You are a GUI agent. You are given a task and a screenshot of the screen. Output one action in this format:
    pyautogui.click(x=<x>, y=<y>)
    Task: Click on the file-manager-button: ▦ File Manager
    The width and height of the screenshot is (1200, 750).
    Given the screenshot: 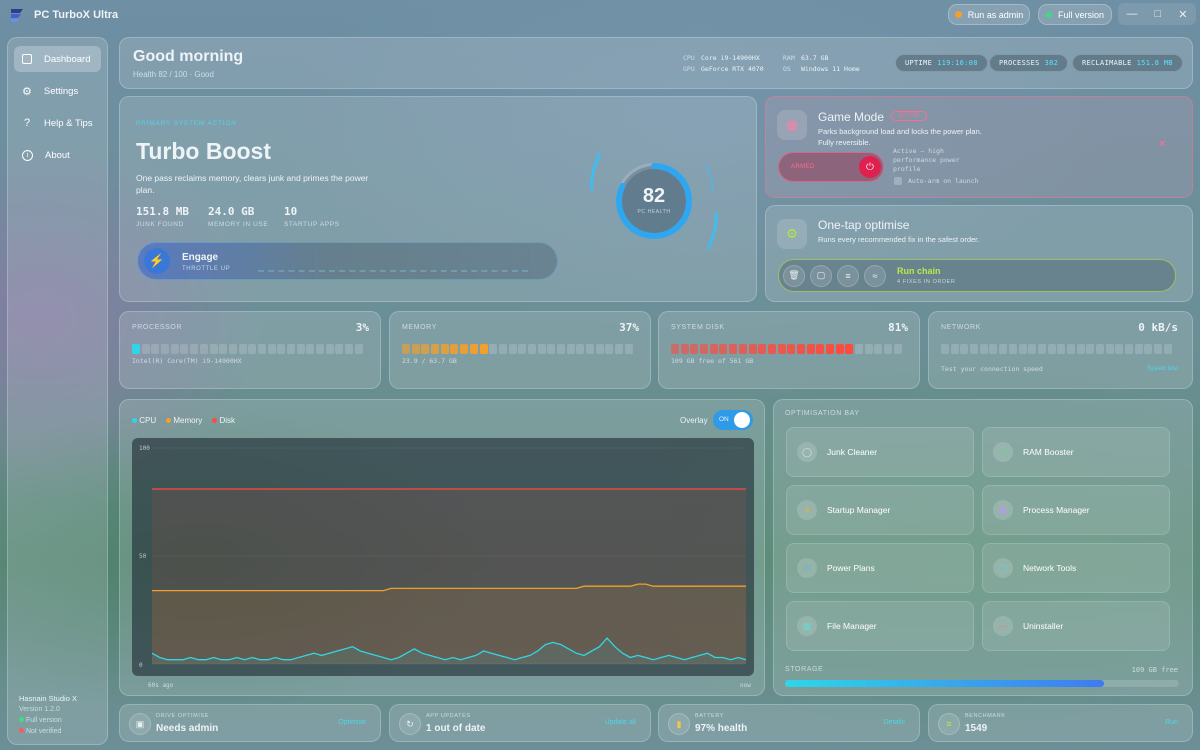 What is the action you would take?
    pyautogui.click(x=880, y=626)
    